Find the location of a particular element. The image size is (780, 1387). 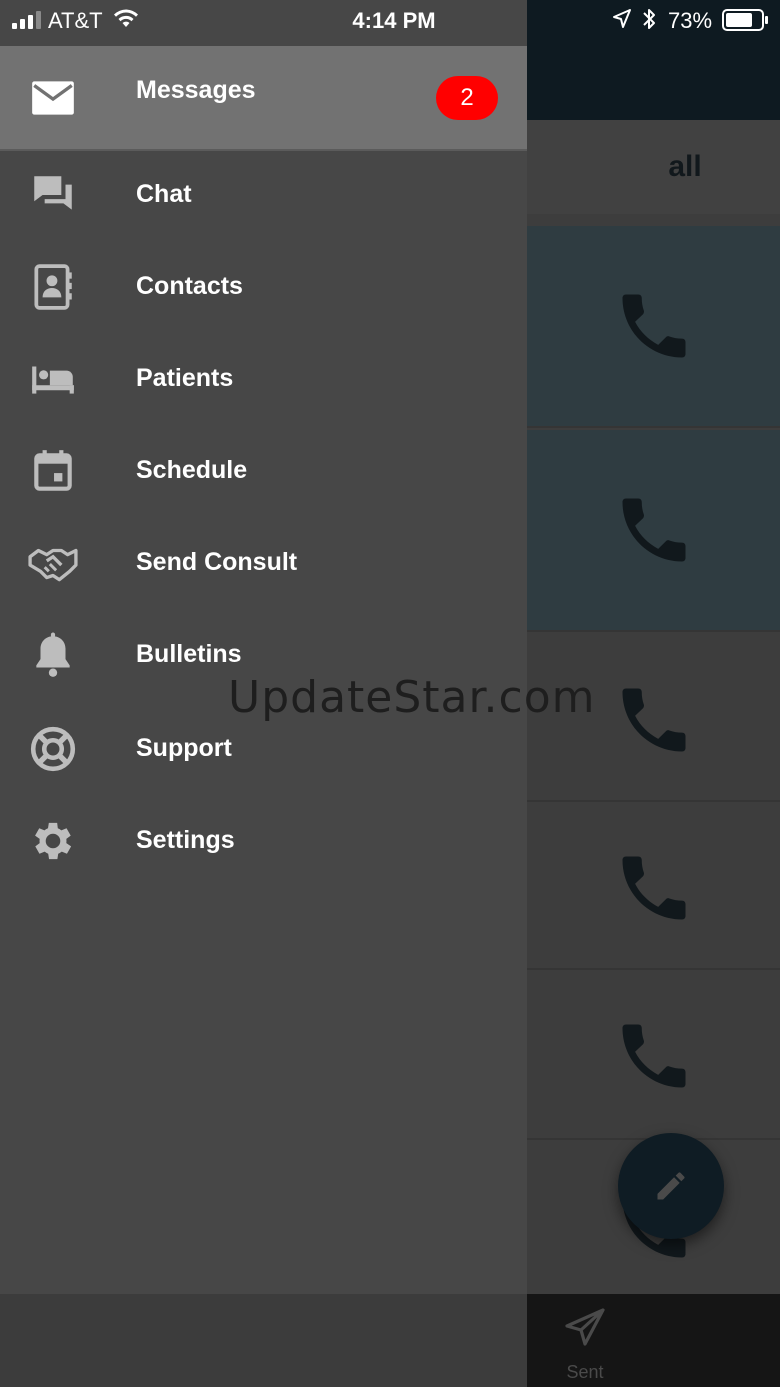

status-bar: AT&T 4:14 PM 73% is located at coordinates (390, 22).